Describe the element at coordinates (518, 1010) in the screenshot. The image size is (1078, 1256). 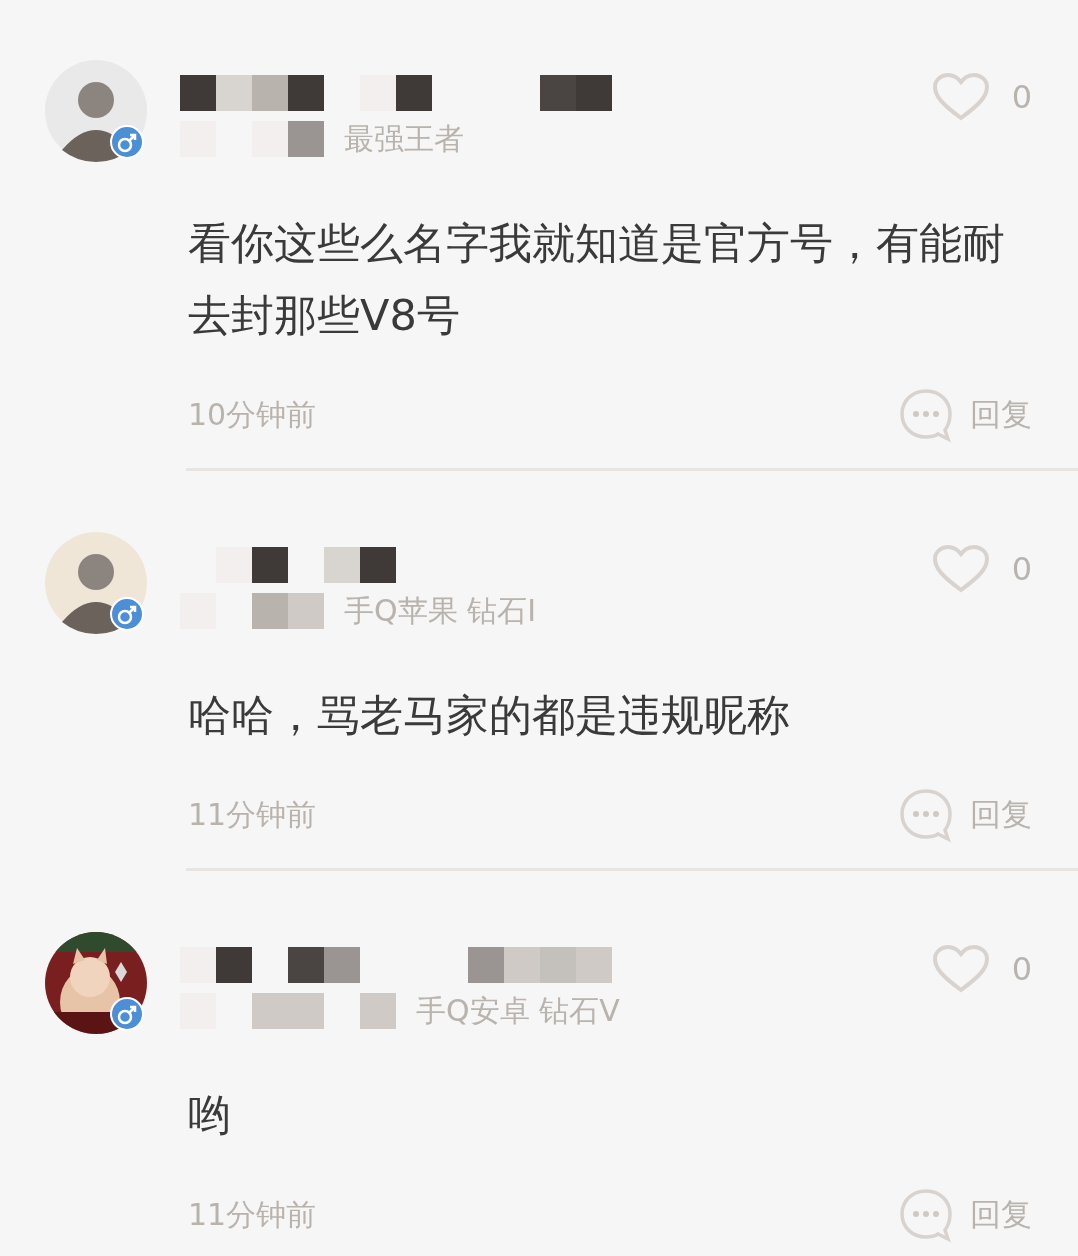
I see `rank-label: 手Q安卓 钻石V` at that location.